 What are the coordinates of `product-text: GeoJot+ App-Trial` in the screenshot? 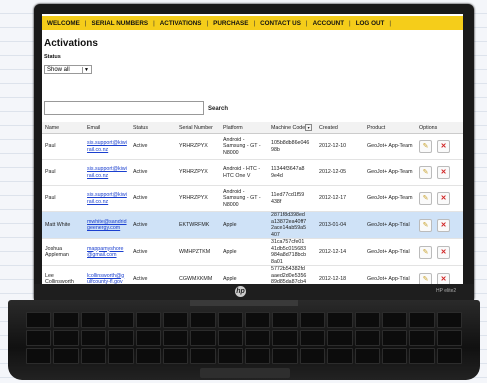 It's located at (388, 278).